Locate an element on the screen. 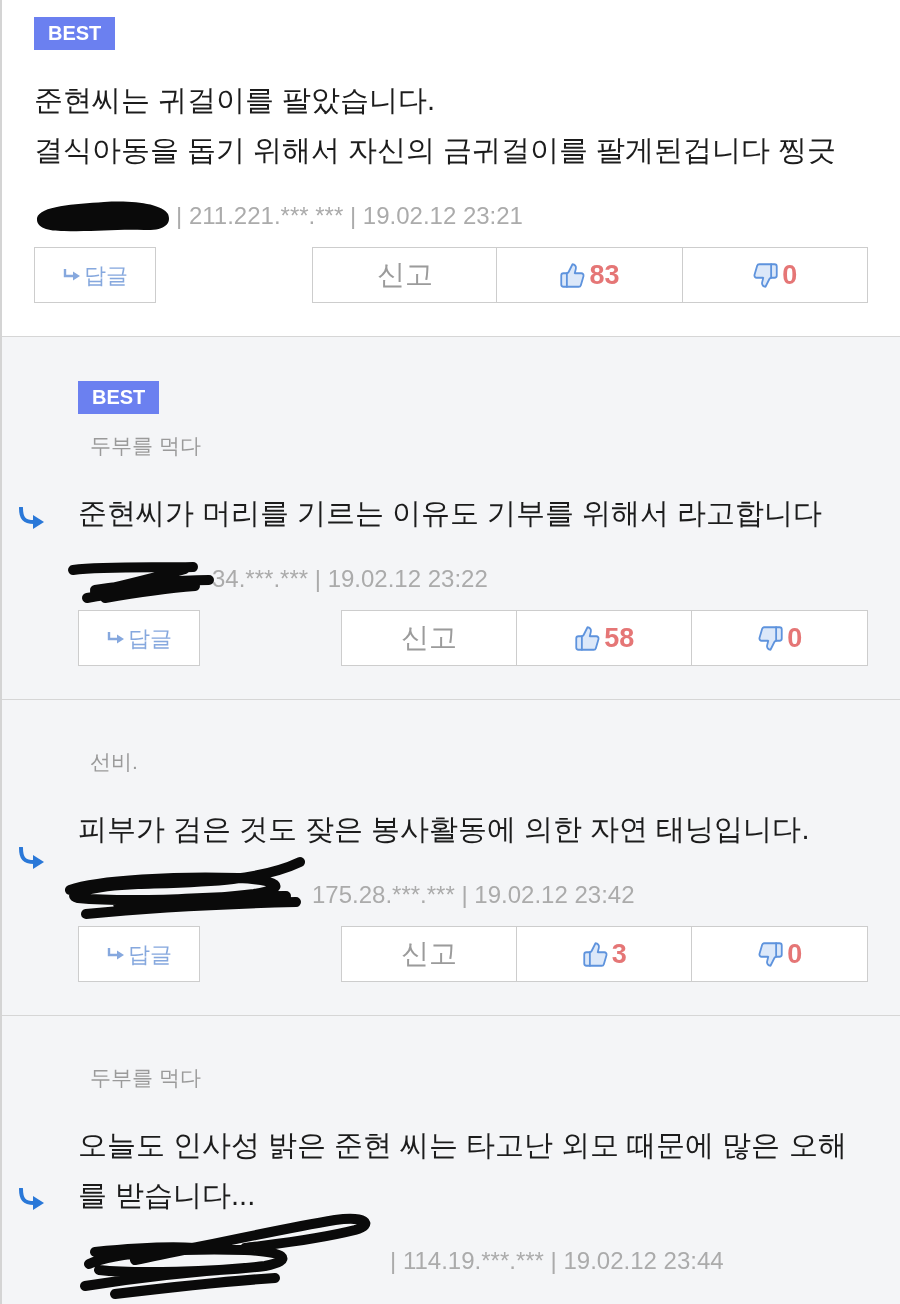 This screenshot has width=900, height=1304. like-button: 3 is located at coordinates (604, 954).